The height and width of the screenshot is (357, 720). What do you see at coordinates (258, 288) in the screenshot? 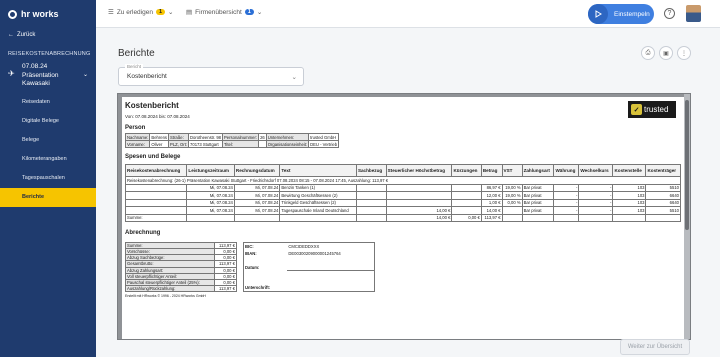
I see `bank-label: Unterschrift:` at bounding box center [258, 288].